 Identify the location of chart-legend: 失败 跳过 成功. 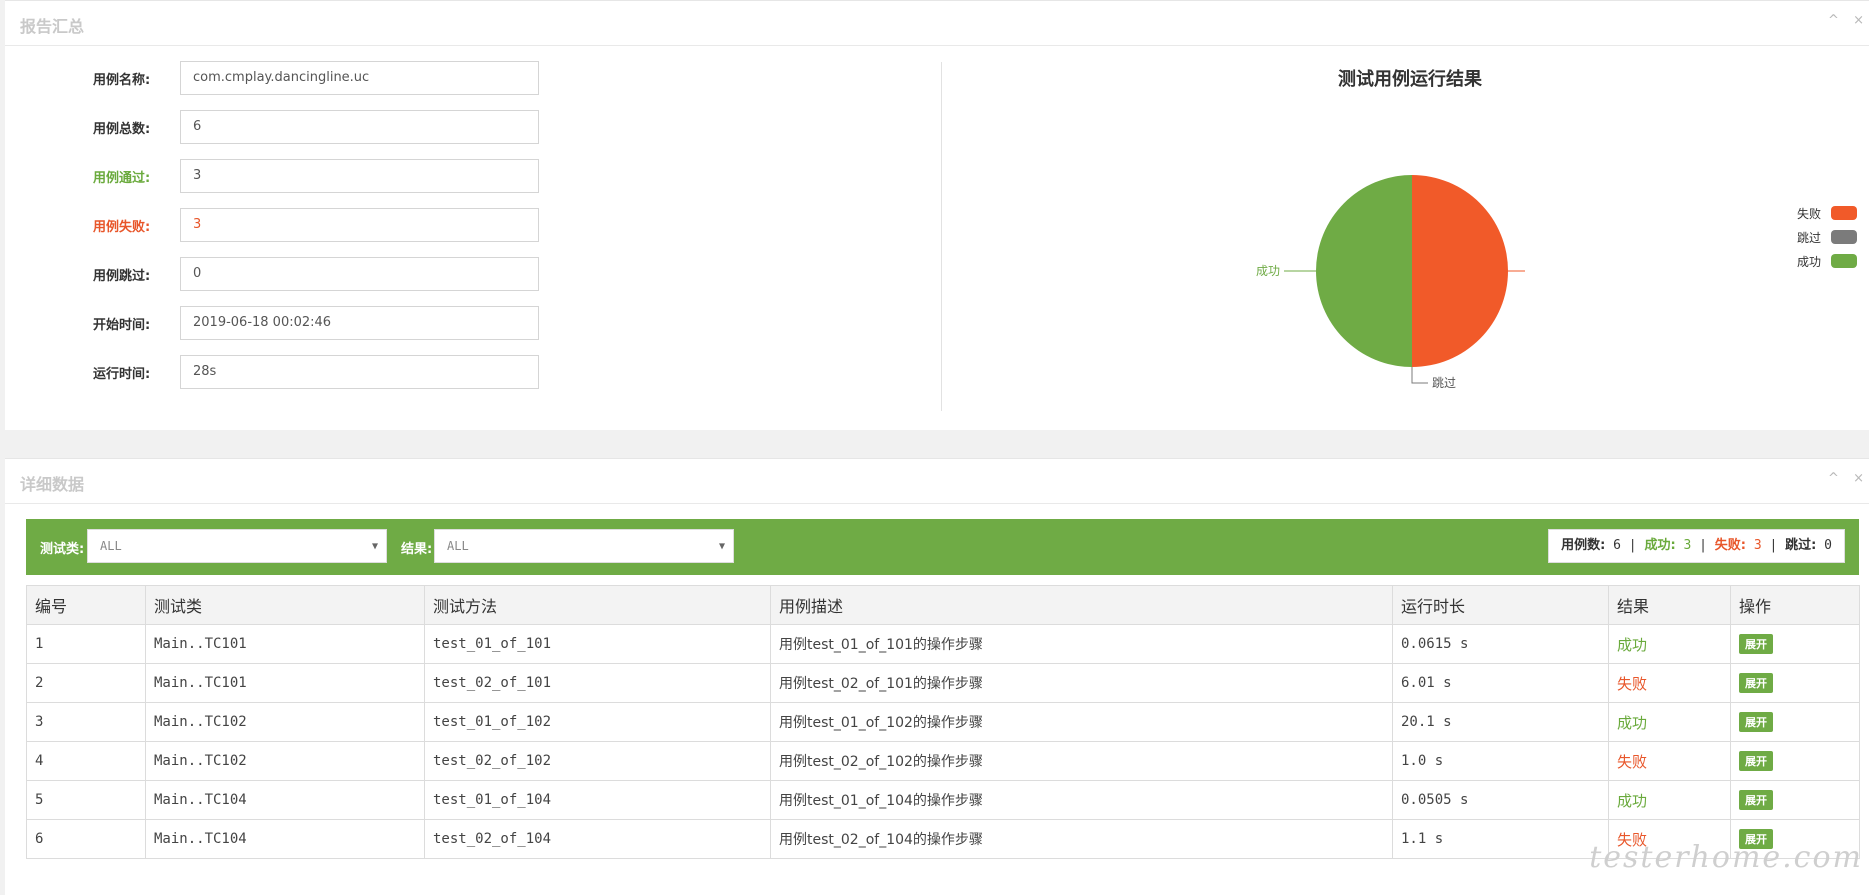
(1817, 237).